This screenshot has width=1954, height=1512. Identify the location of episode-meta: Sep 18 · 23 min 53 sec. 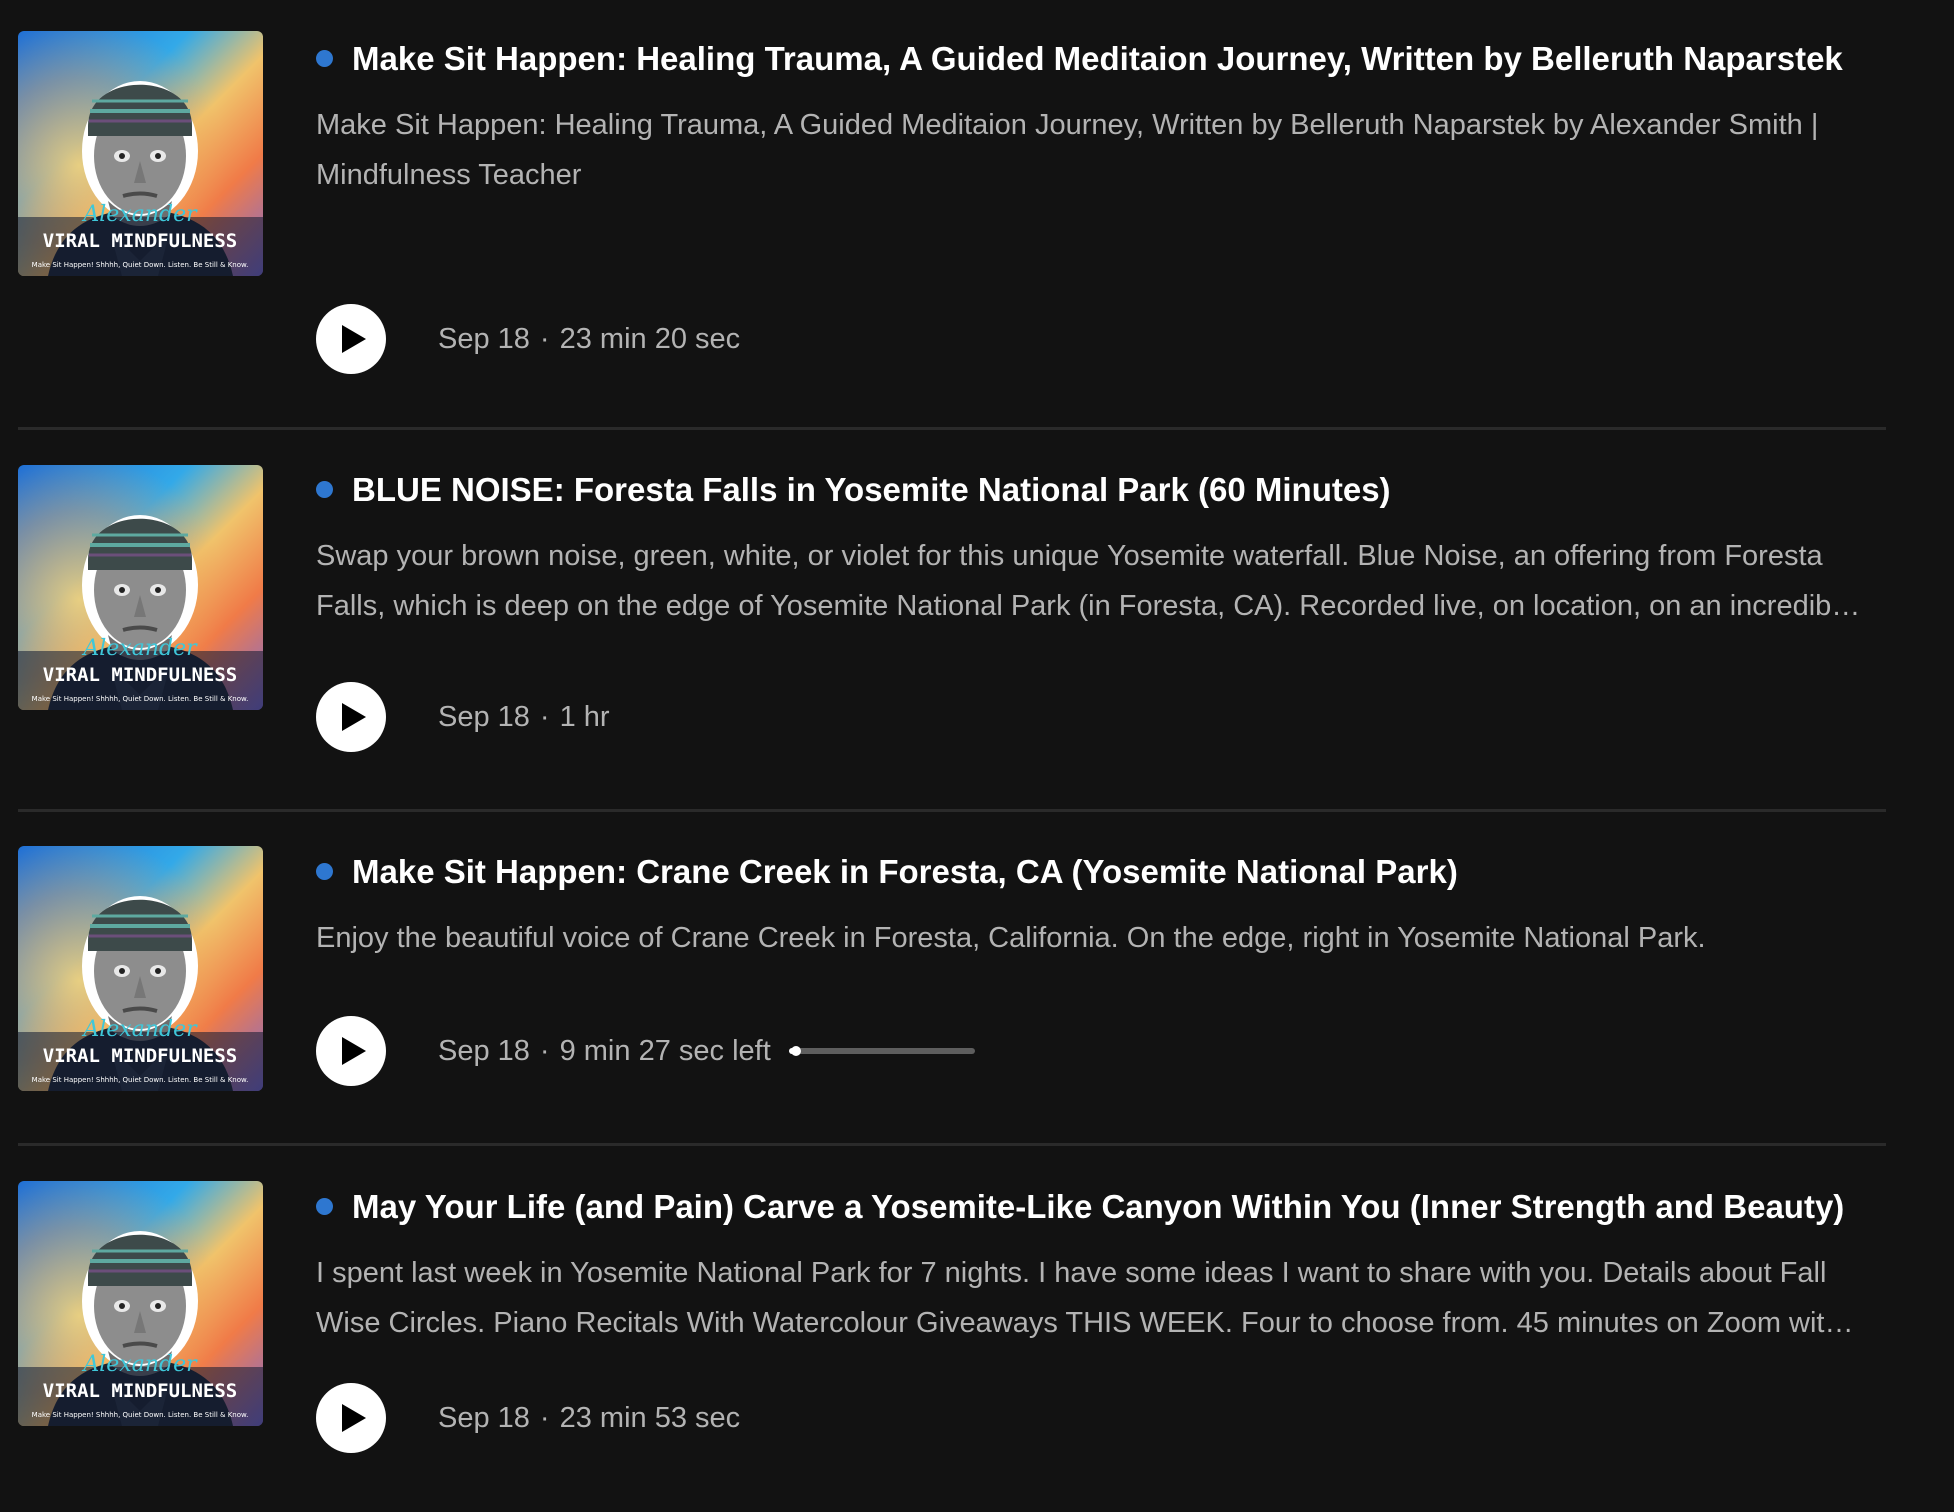
(528, 1418).